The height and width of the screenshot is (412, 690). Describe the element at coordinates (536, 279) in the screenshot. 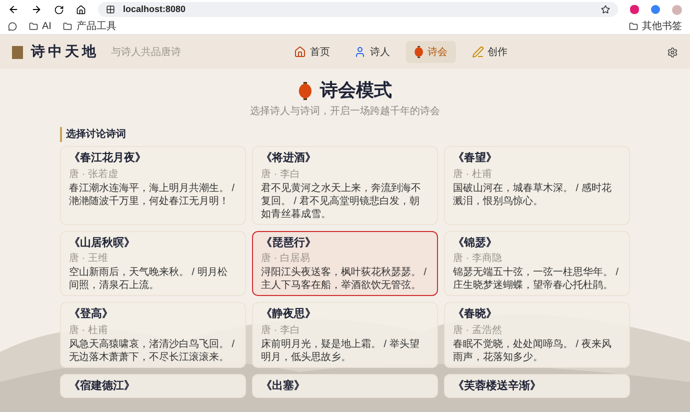

I see `poem-excerpt: 锦瑟无端五十弦，一弦一柱思华年。 / 庄生晓梦迷蝴蝶，望帝春心托杜鹃。` at that location.